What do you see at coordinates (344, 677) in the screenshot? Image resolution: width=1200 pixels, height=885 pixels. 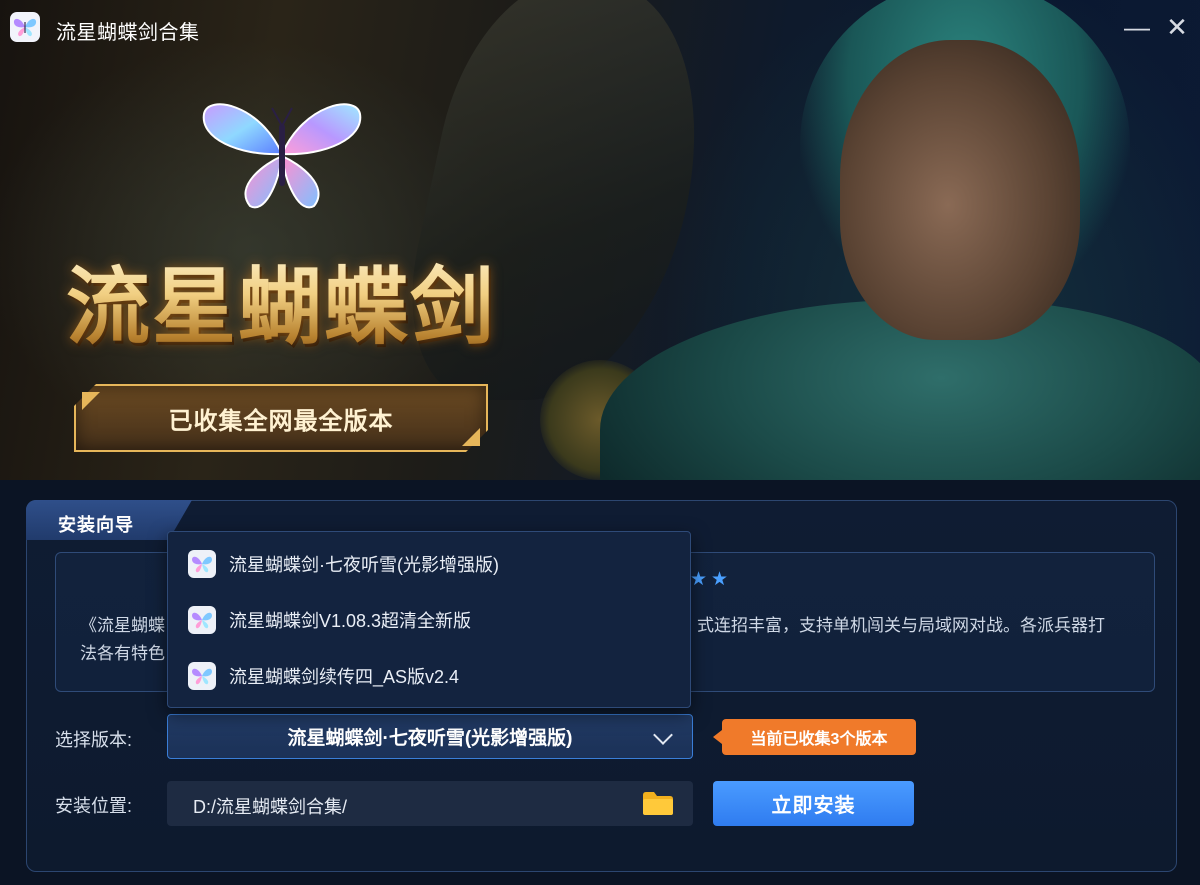 I see `version-option-label: 流星蝴蝶剑续传四_AS版v2.4` at bounding box center [344, 677].